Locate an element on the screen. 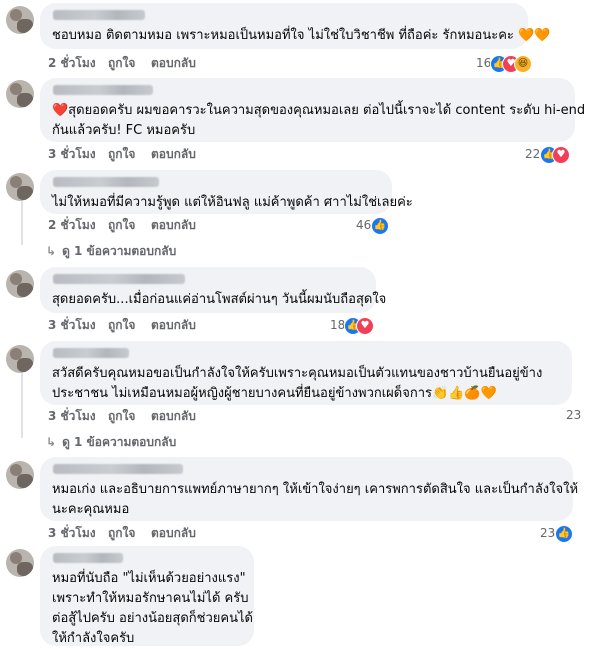 The width and height of the screenshot is (600, 649). reaction-summary: 46 👍 is located at coordinates (376, 225).